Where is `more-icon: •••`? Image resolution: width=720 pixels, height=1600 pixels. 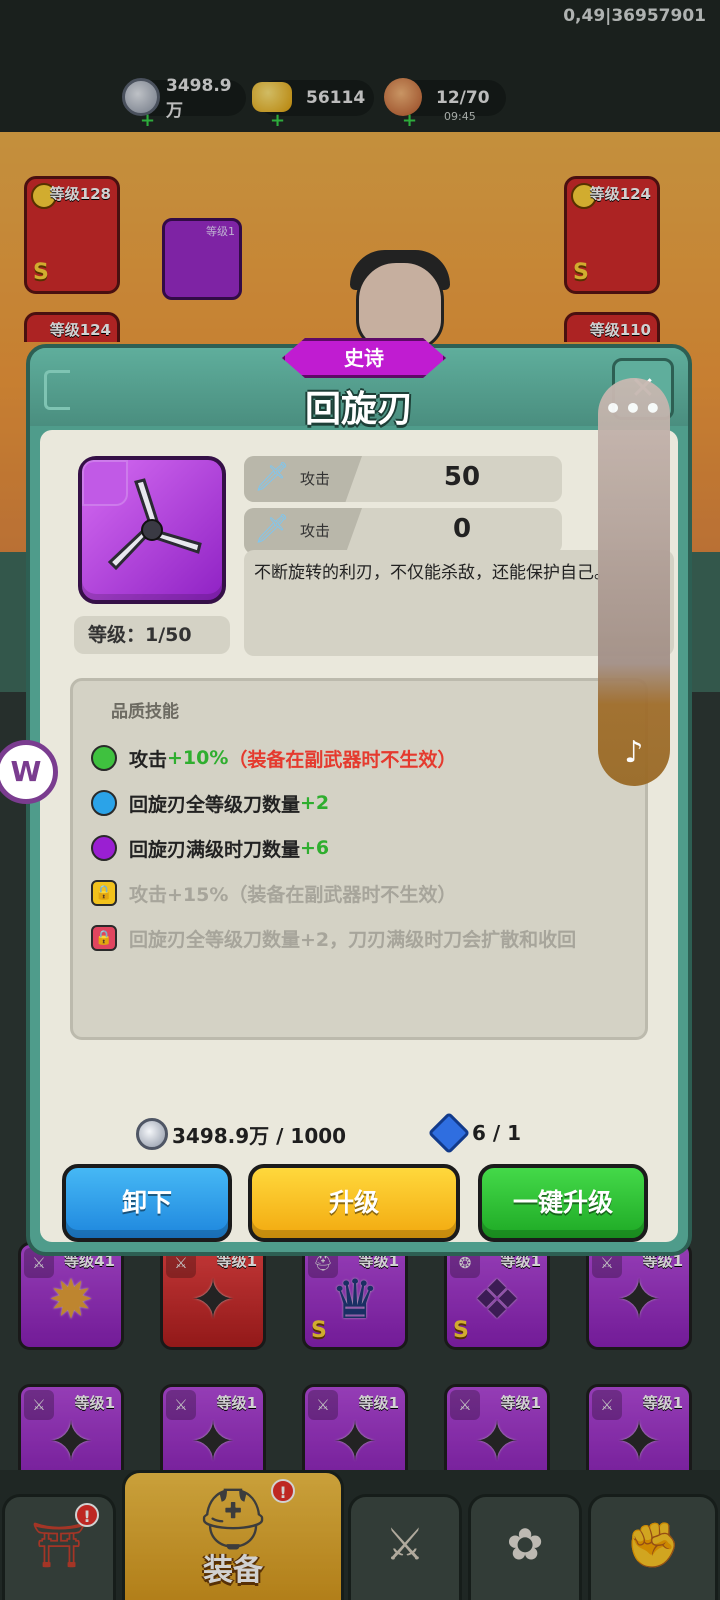
more-icon: ••• is located at coordinates (634, 408).